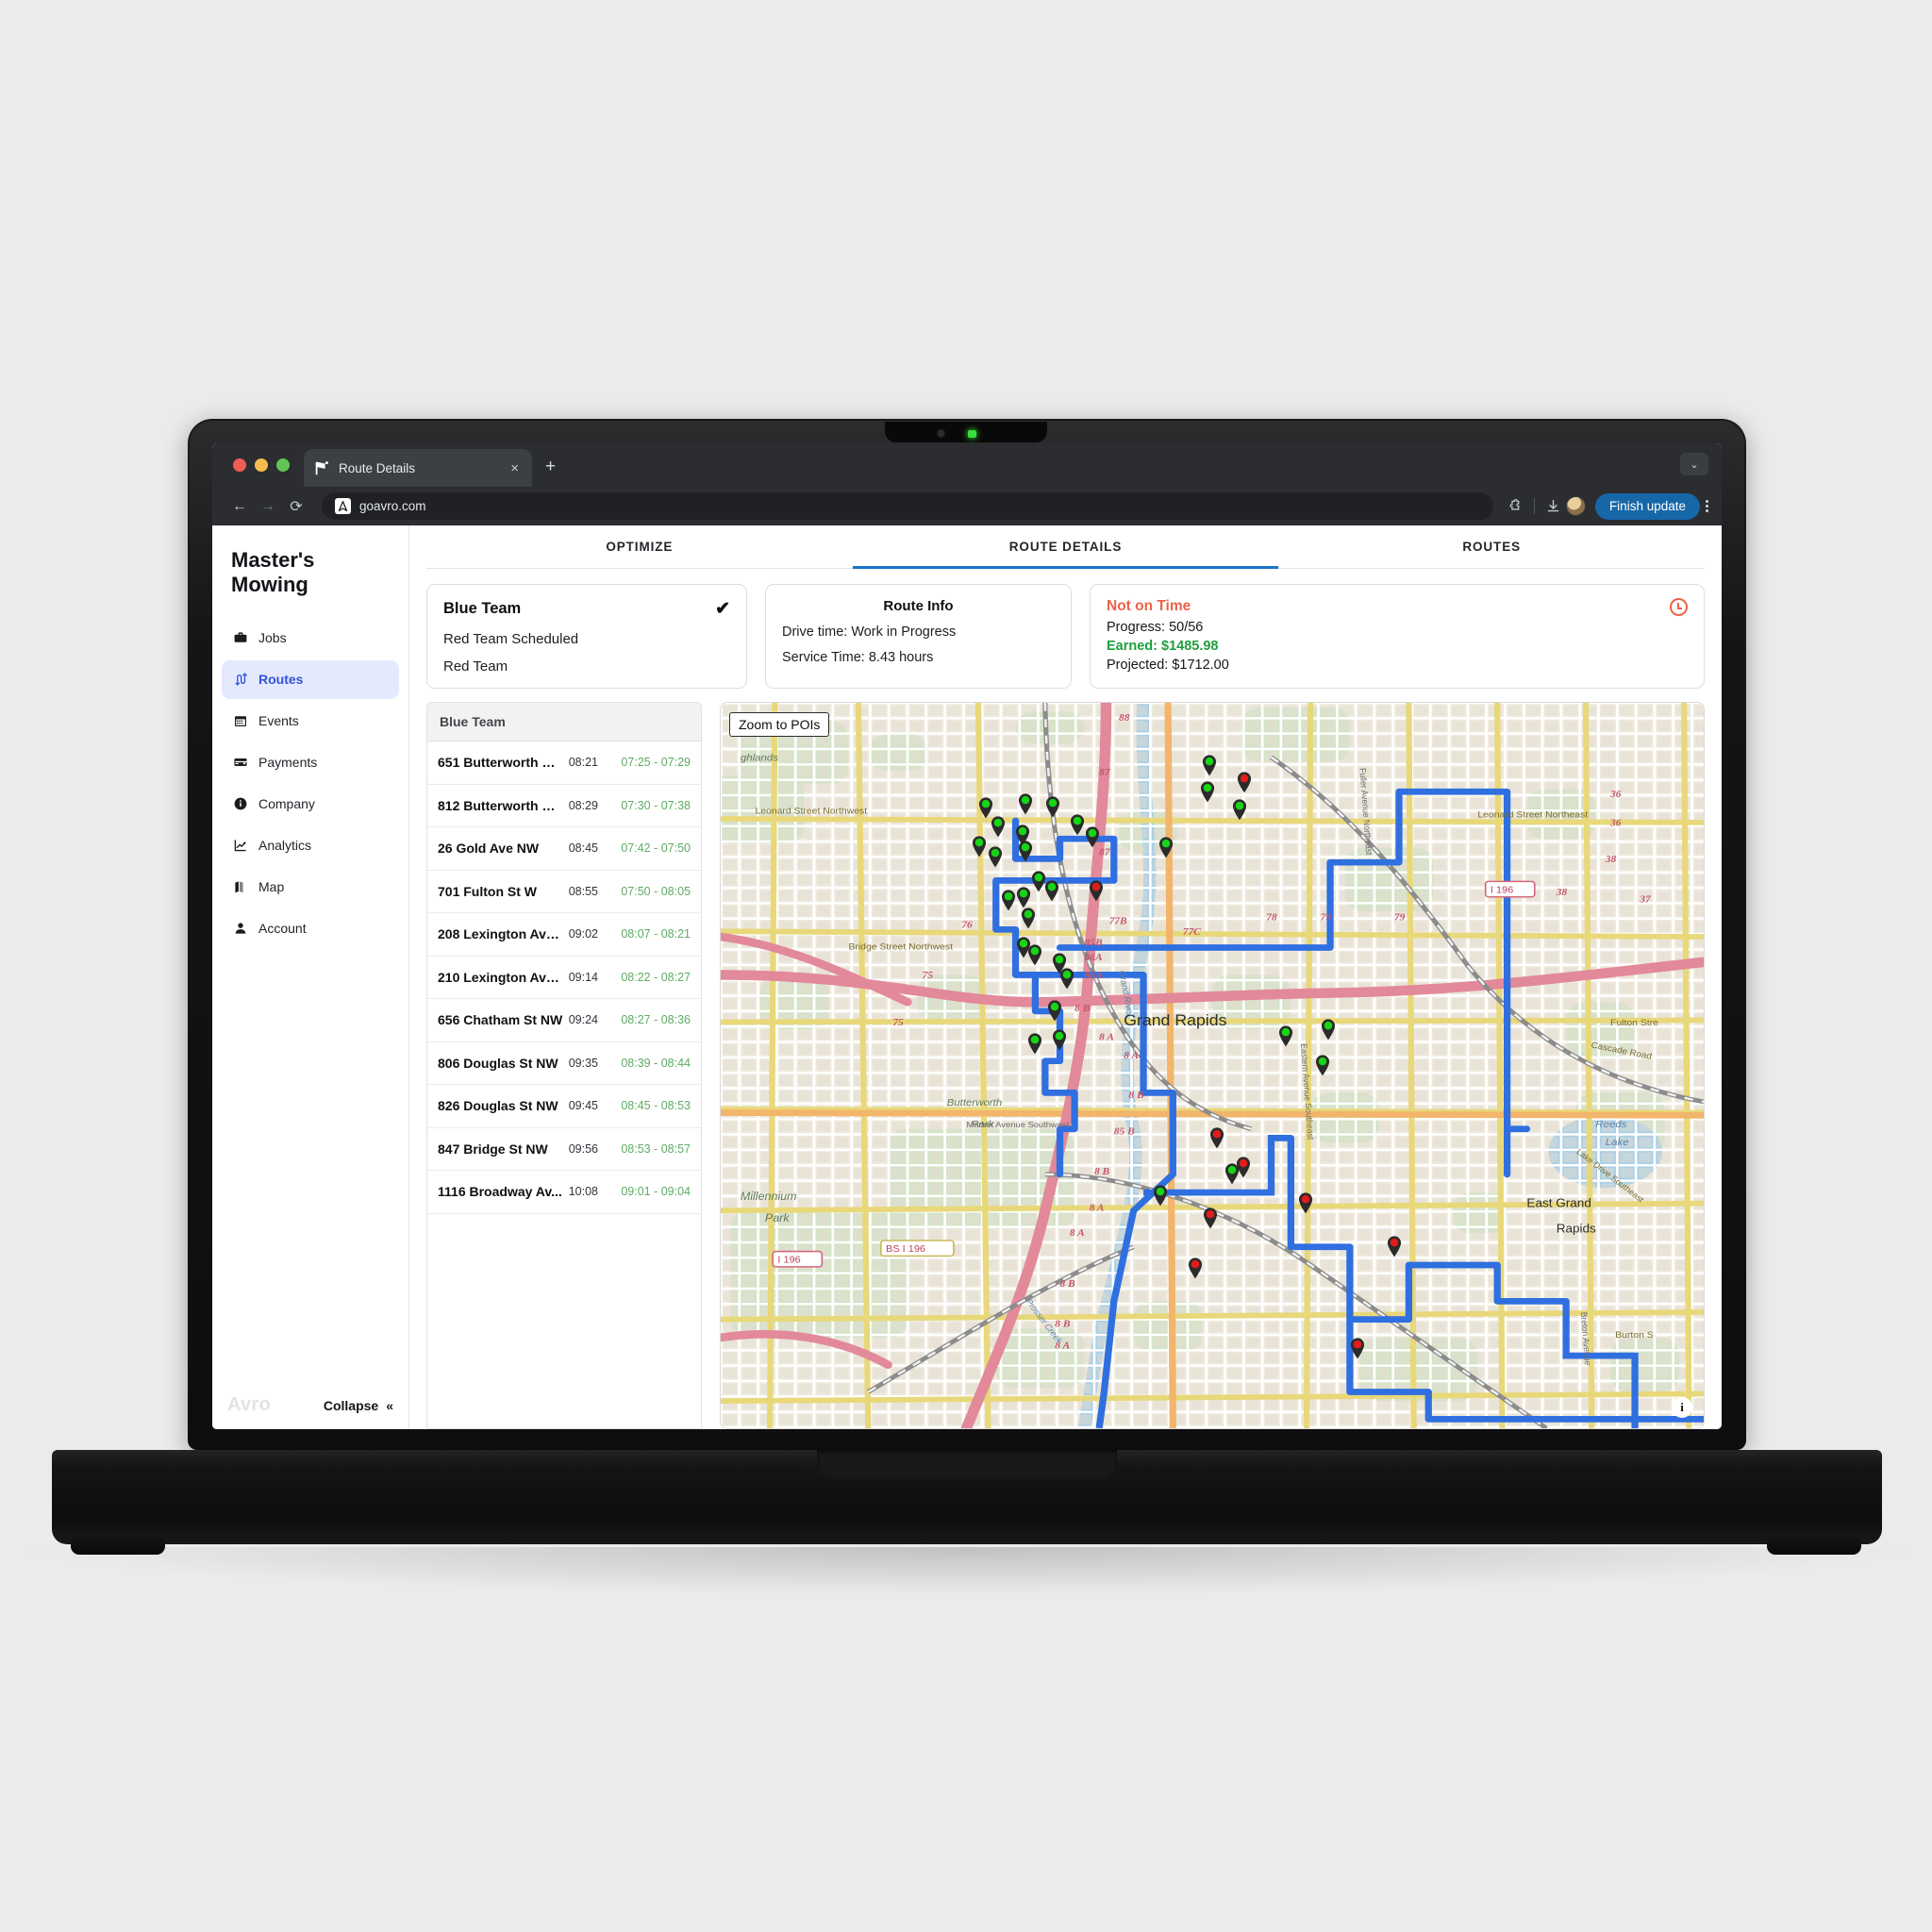  What do you see at coordinates (285, 846) in the screenshot?
I see `sidebar-item-label: Analytics` at bounding box center [285, 846].